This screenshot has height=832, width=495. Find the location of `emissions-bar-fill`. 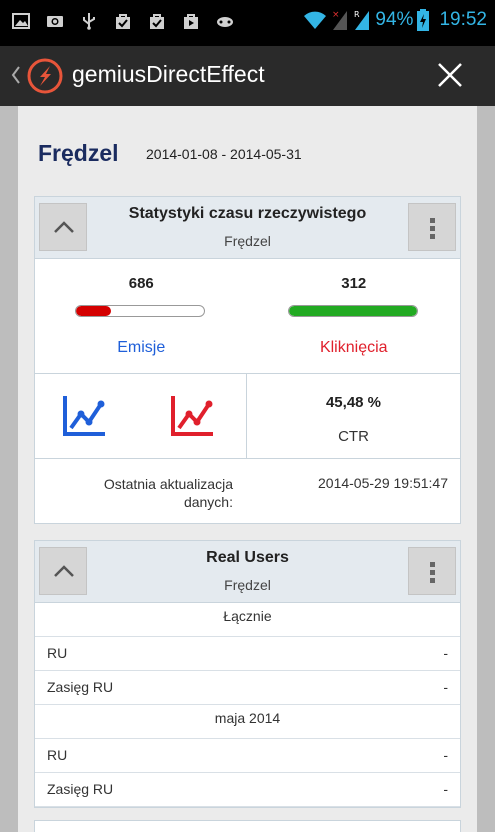

emissions-bar-fill is located at coordinates (93, 311).